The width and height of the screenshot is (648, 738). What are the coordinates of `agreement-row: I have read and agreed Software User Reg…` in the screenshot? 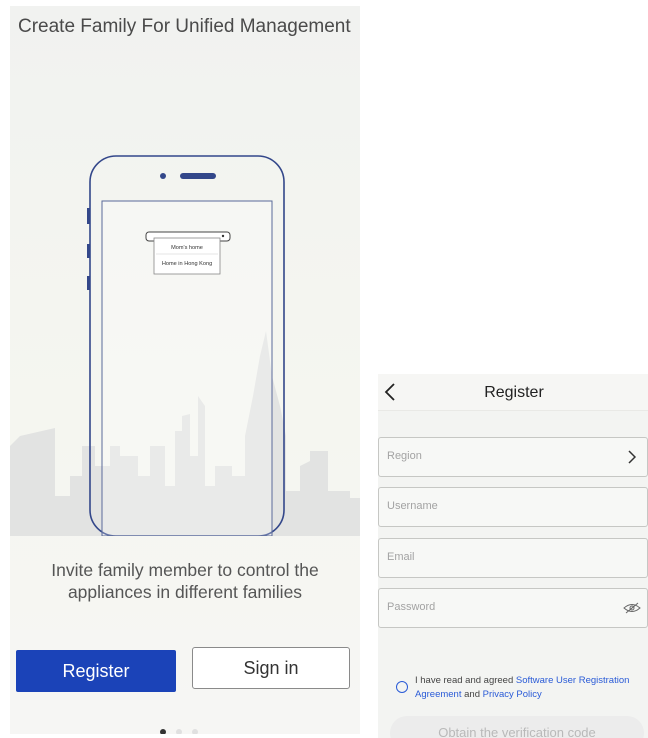 It's located at (521, 689).